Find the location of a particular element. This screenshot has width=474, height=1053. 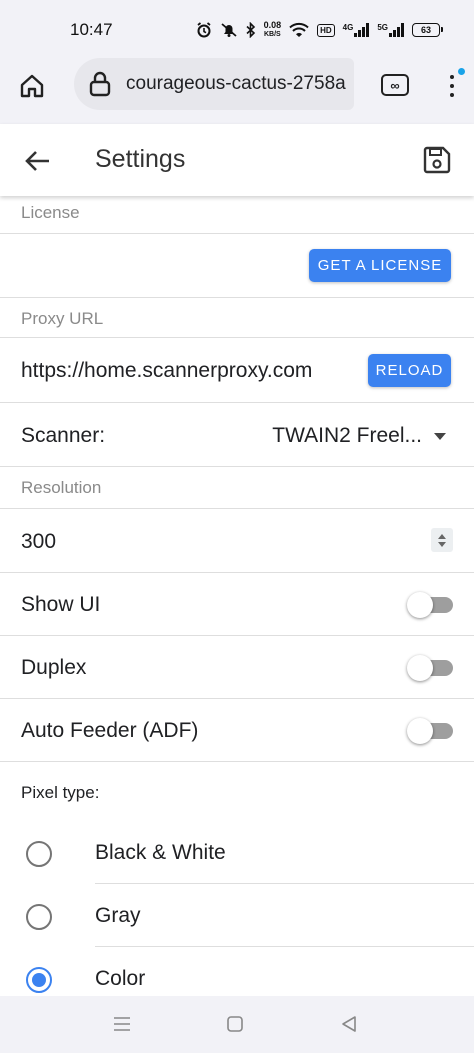

proxy-url-label: Proxy URL is located at coordinates (62, 318).